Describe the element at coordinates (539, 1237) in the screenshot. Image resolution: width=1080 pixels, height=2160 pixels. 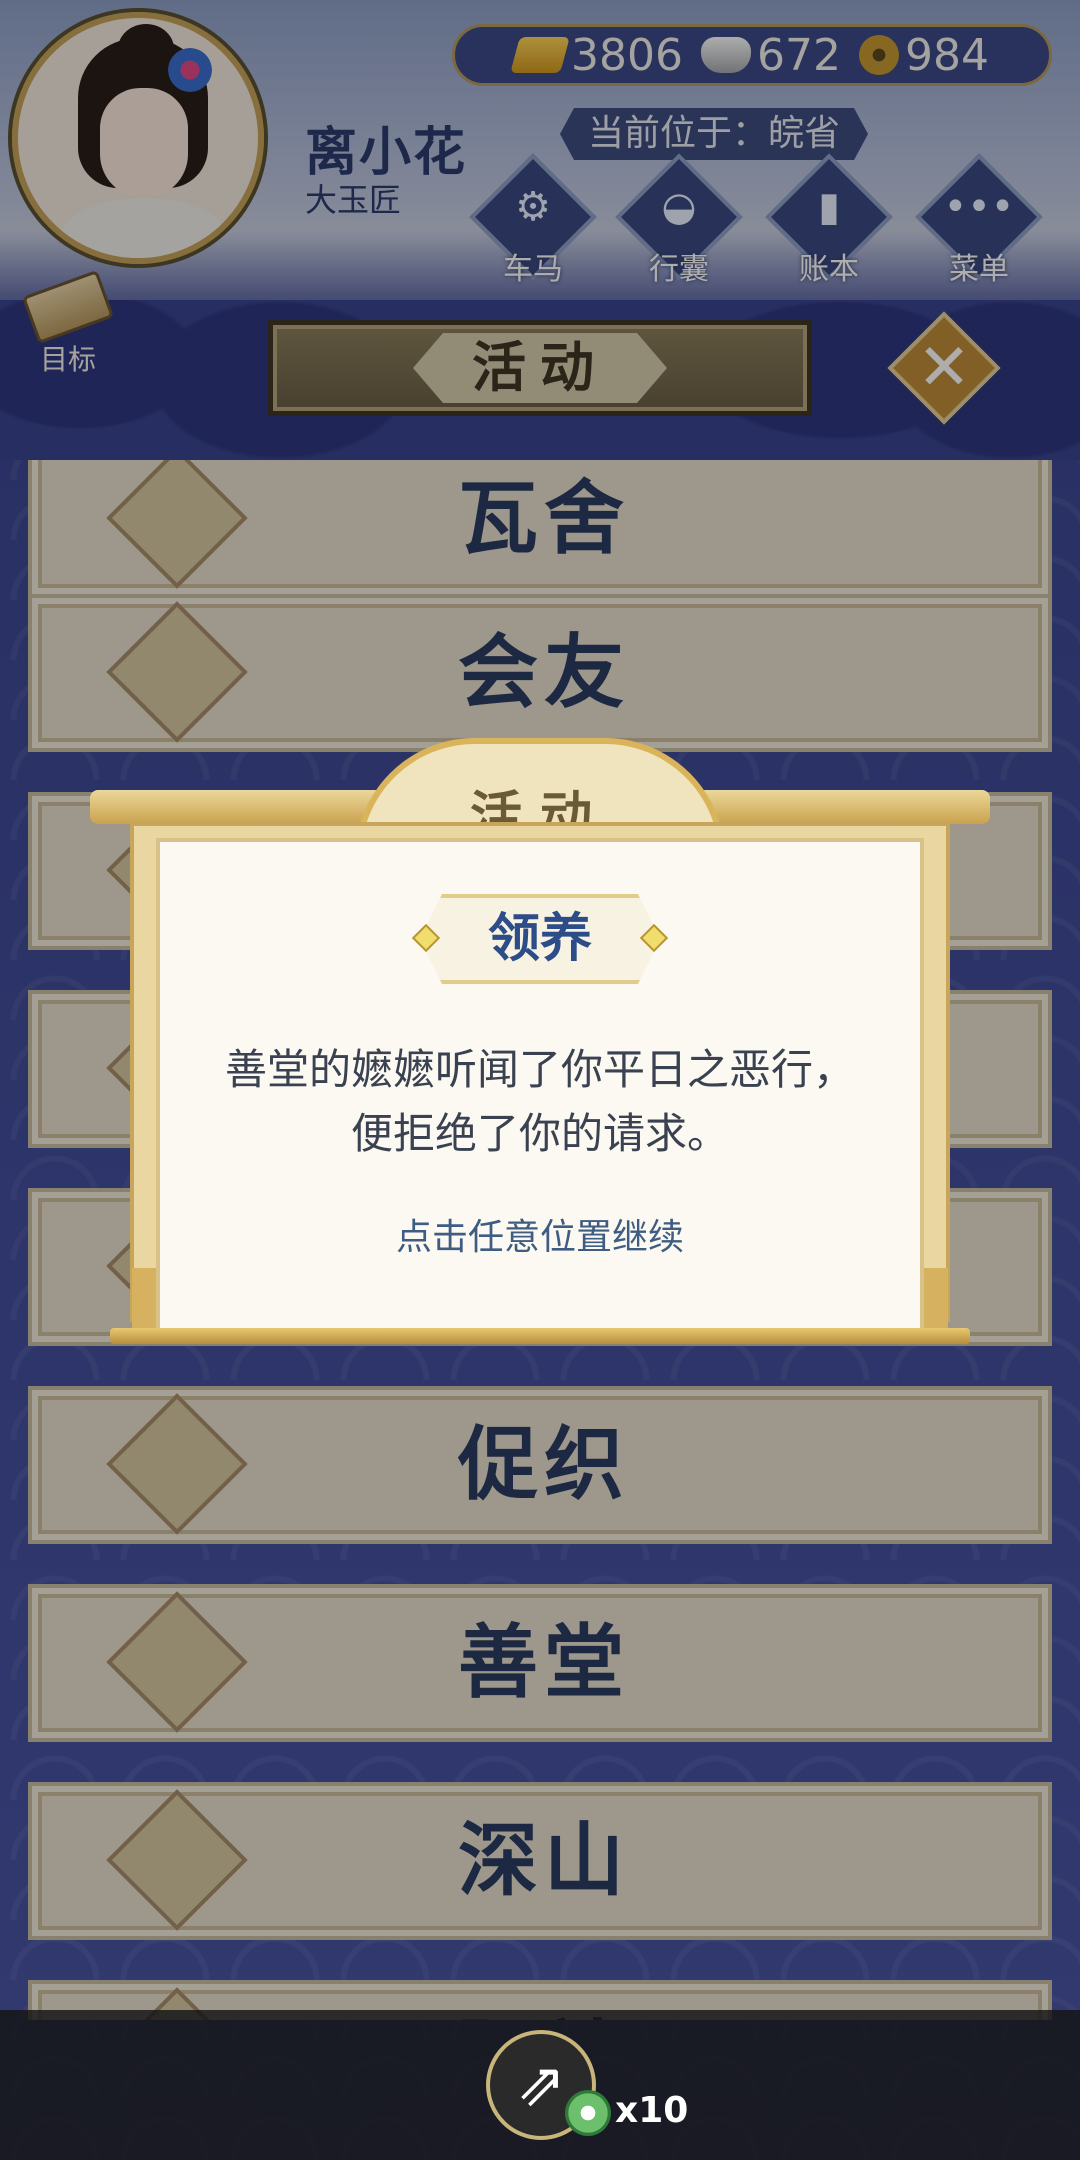
I see `continue-hint: 点击任意位置继续` at that location.